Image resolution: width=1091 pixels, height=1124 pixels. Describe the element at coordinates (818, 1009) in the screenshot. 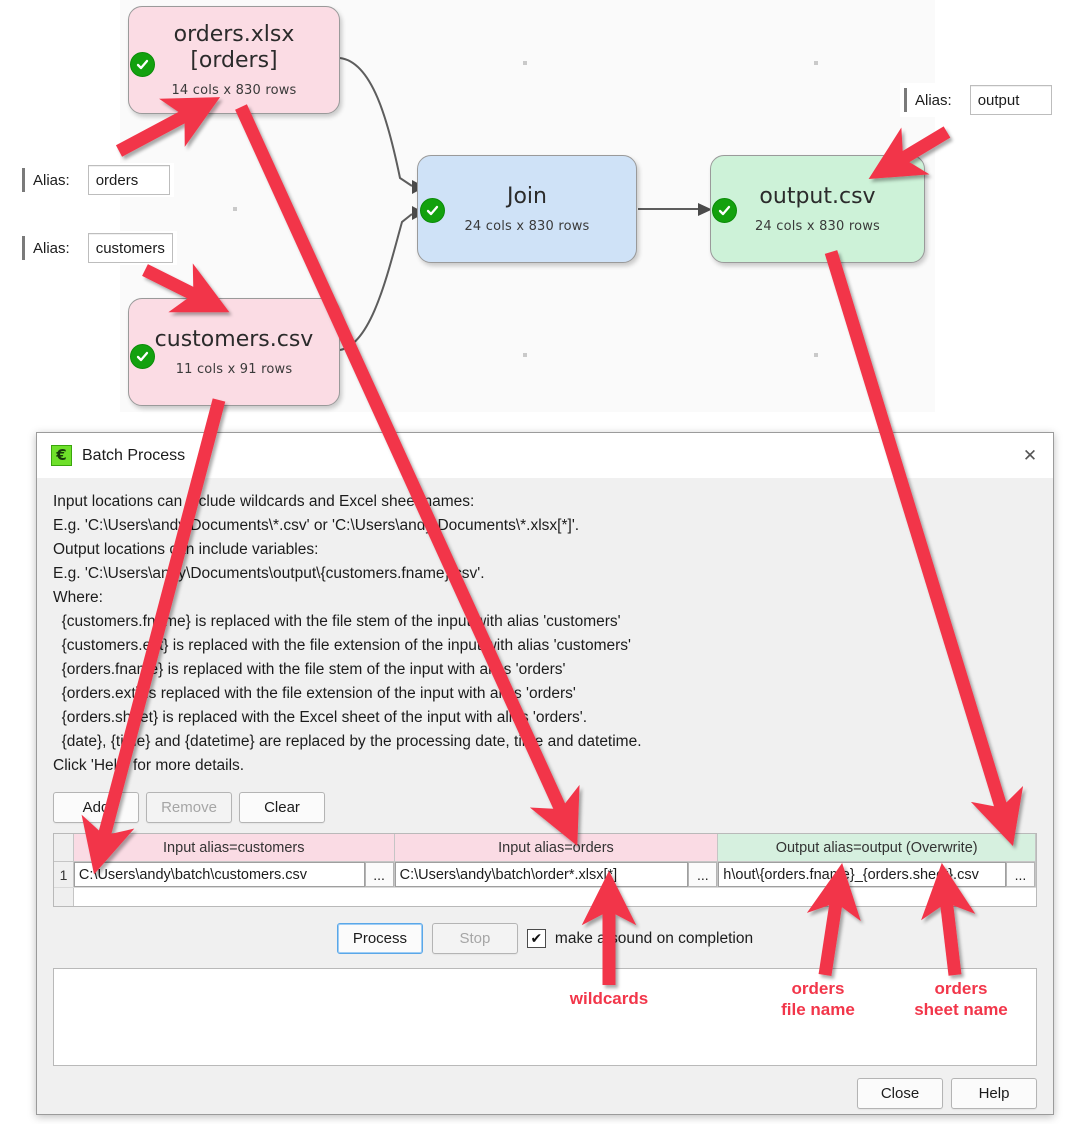

I see `annotation-file-name-line2: file name` at that location.